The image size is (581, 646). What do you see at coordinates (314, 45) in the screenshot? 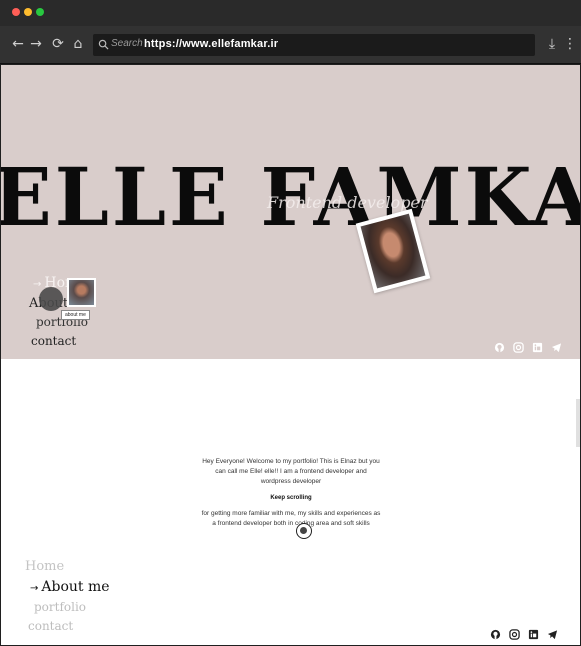
I see `address-bar: Search https://www.ellefamkar.ir` at bounding box center [314, 45].